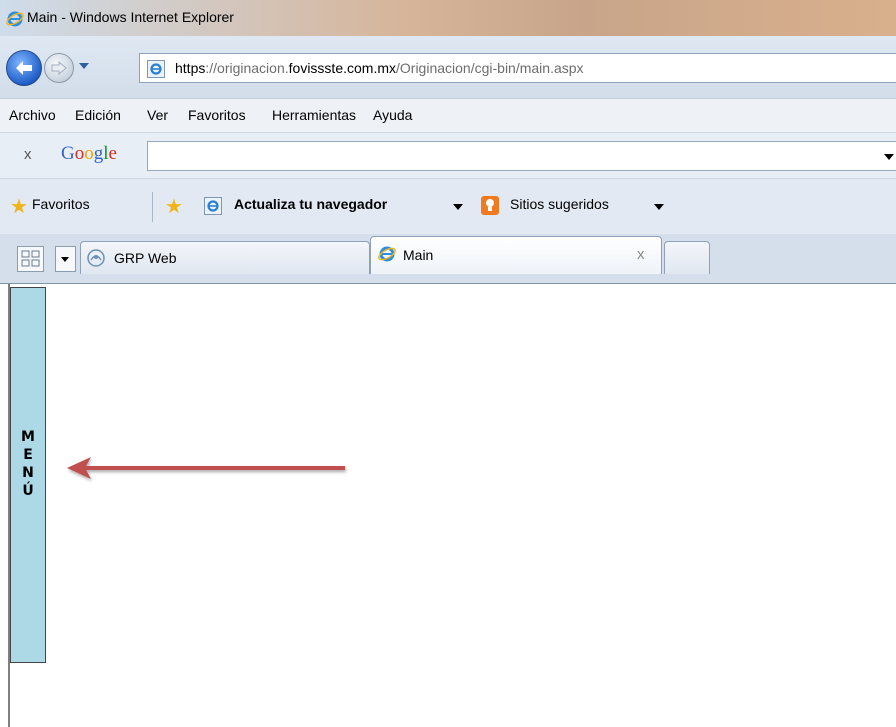 The height and width of the screenshot is (727, 896). I want to click on google-logo: Google, so click(89, 153).